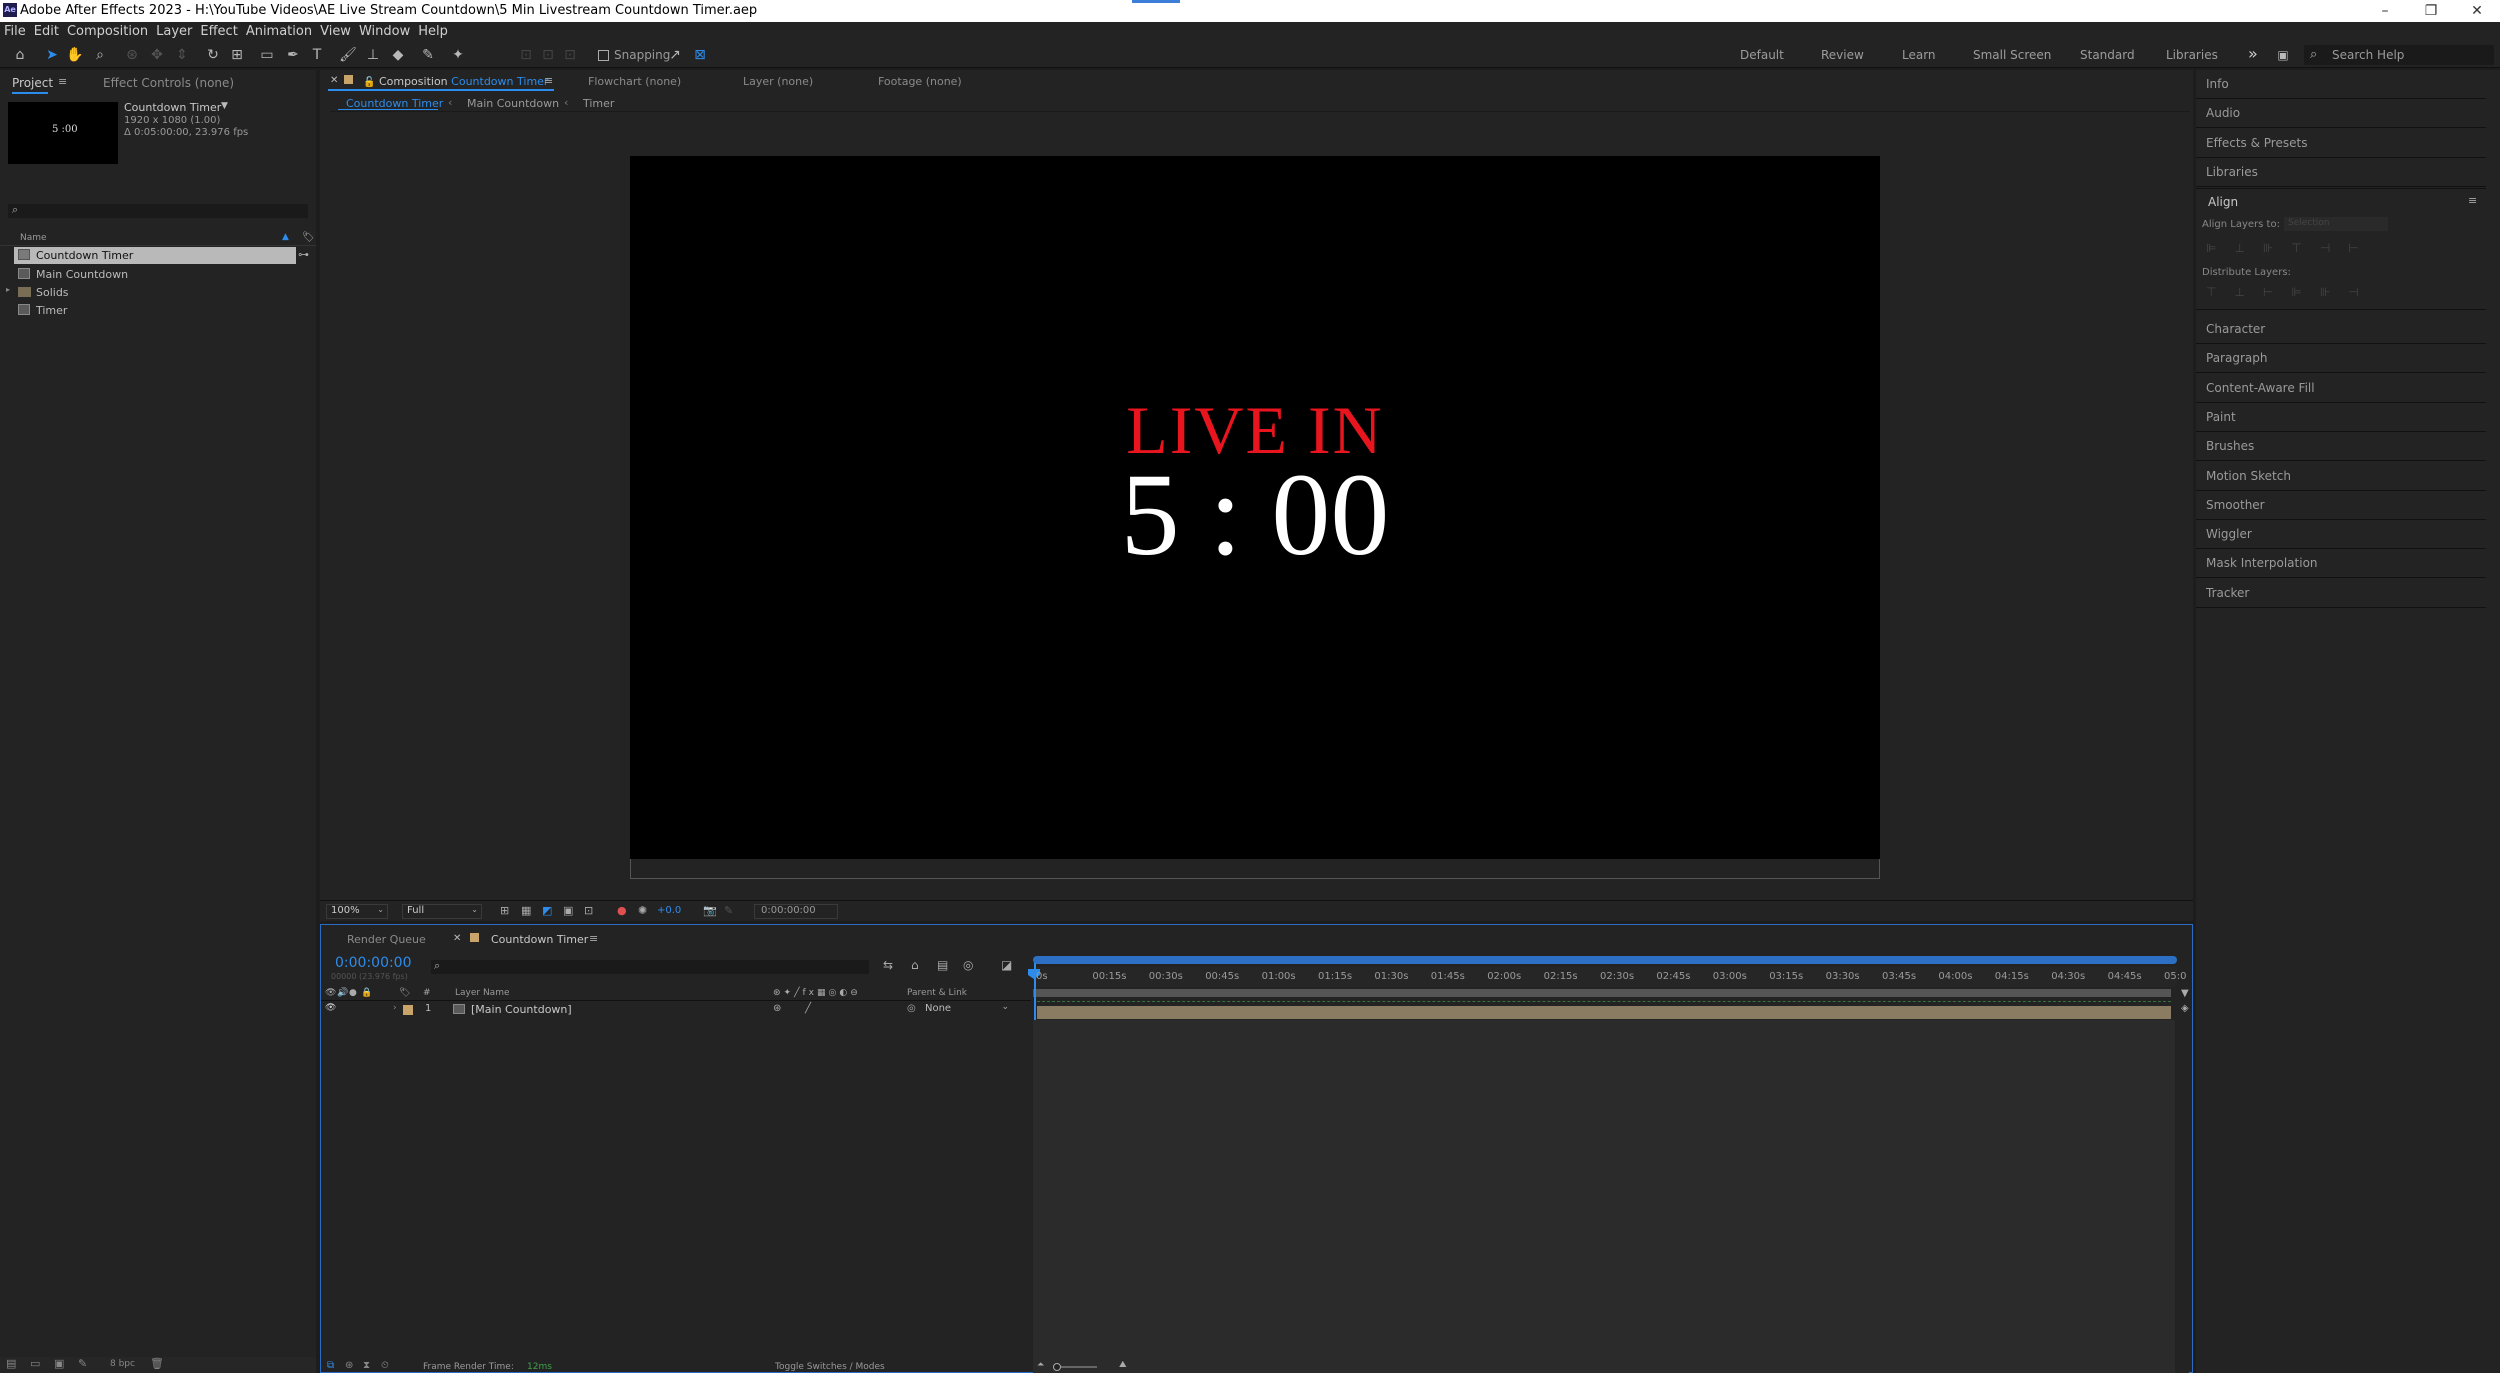  Describe the element at coordinates (888, 965) in the screenshot. I see `comp-mini-flowchart-icon: ⇆` at that location.